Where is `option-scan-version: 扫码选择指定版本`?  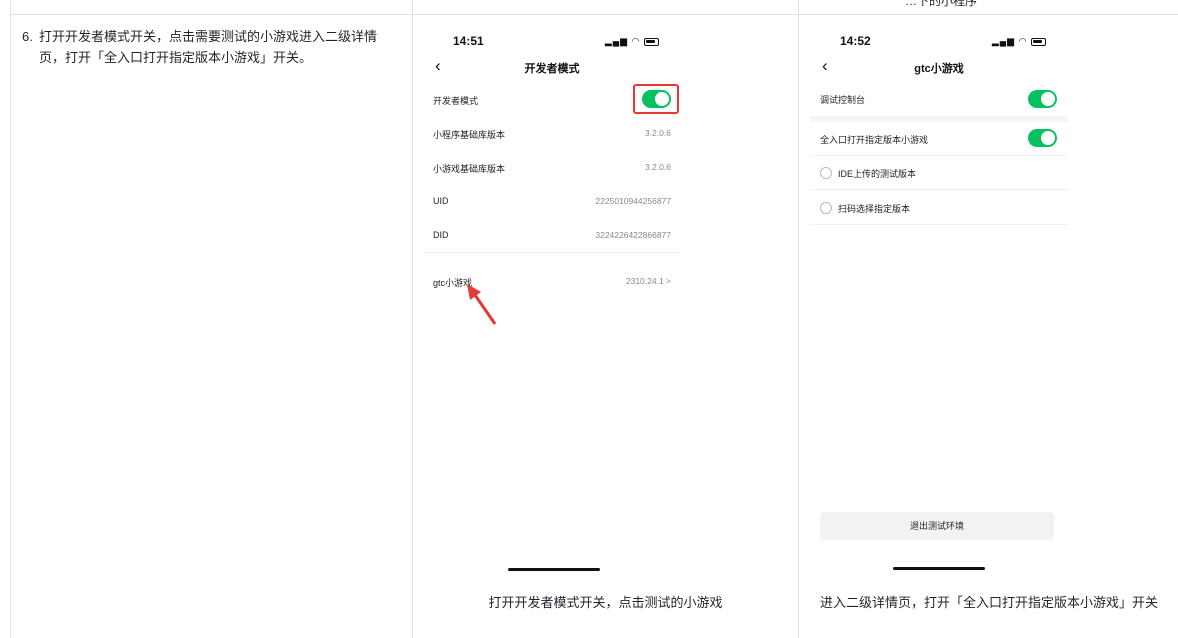 option-scan-version: 扫码选择指定版本 is located at coordinates (939, 208).